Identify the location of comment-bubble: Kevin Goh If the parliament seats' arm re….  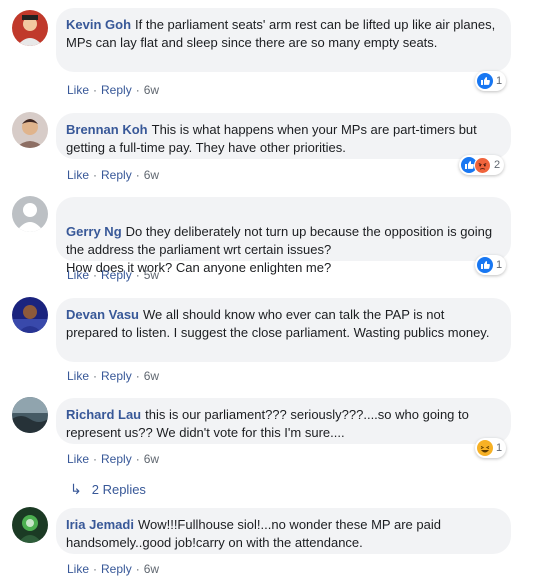
(283, 40).